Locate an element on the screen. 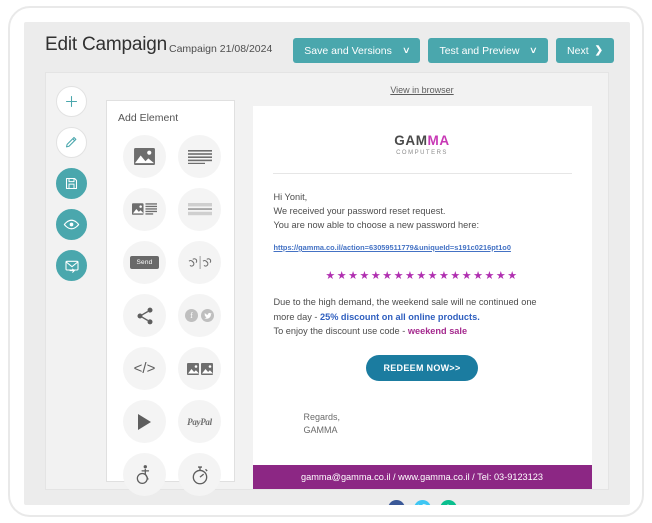 The height and width of the screenshot is (523, 652). text-lines-icon is located at coordinates (199, 156).